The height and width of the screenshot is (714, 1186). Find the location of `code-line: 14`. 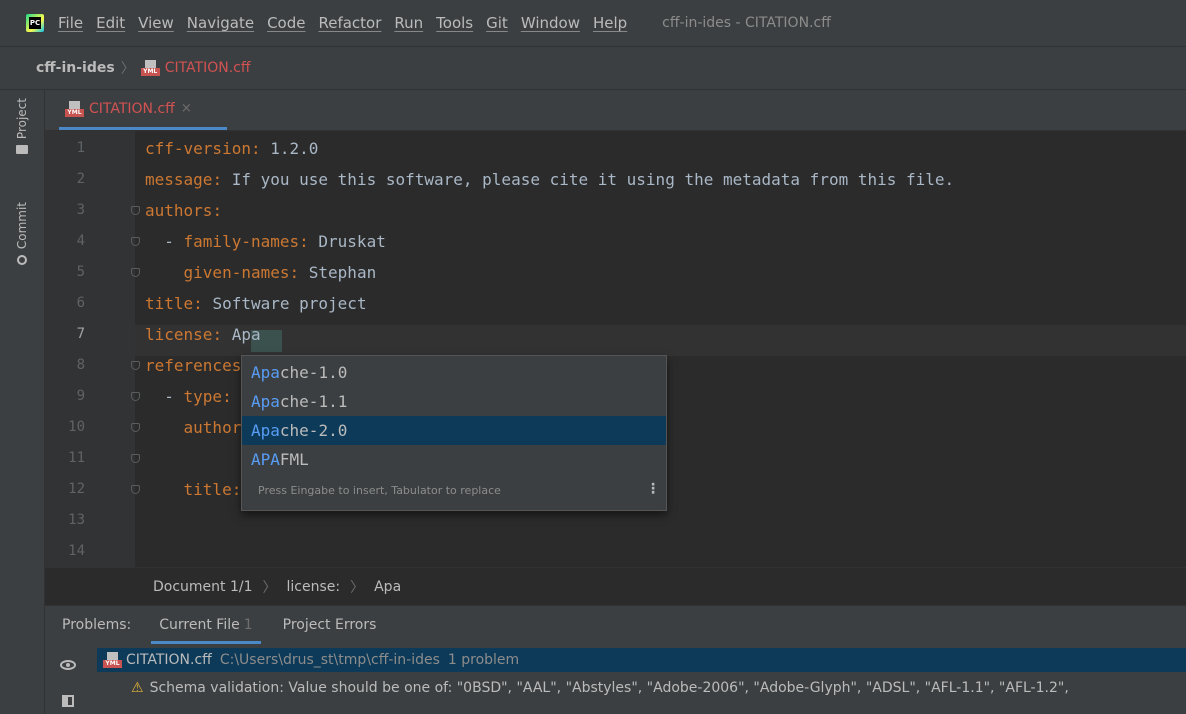

code-line: 14 is located at coordinates (615, 551).